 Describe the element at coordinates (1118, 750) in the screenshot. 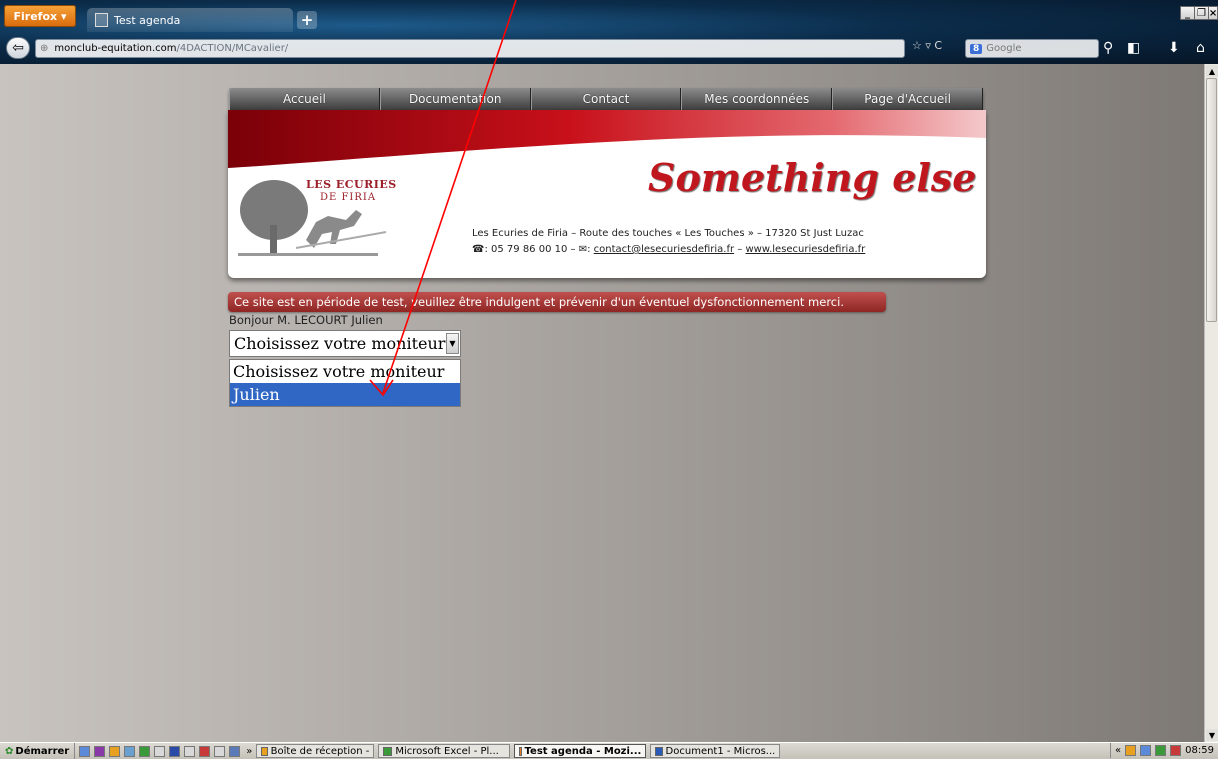

I see `tray-overflow: «` at that location.